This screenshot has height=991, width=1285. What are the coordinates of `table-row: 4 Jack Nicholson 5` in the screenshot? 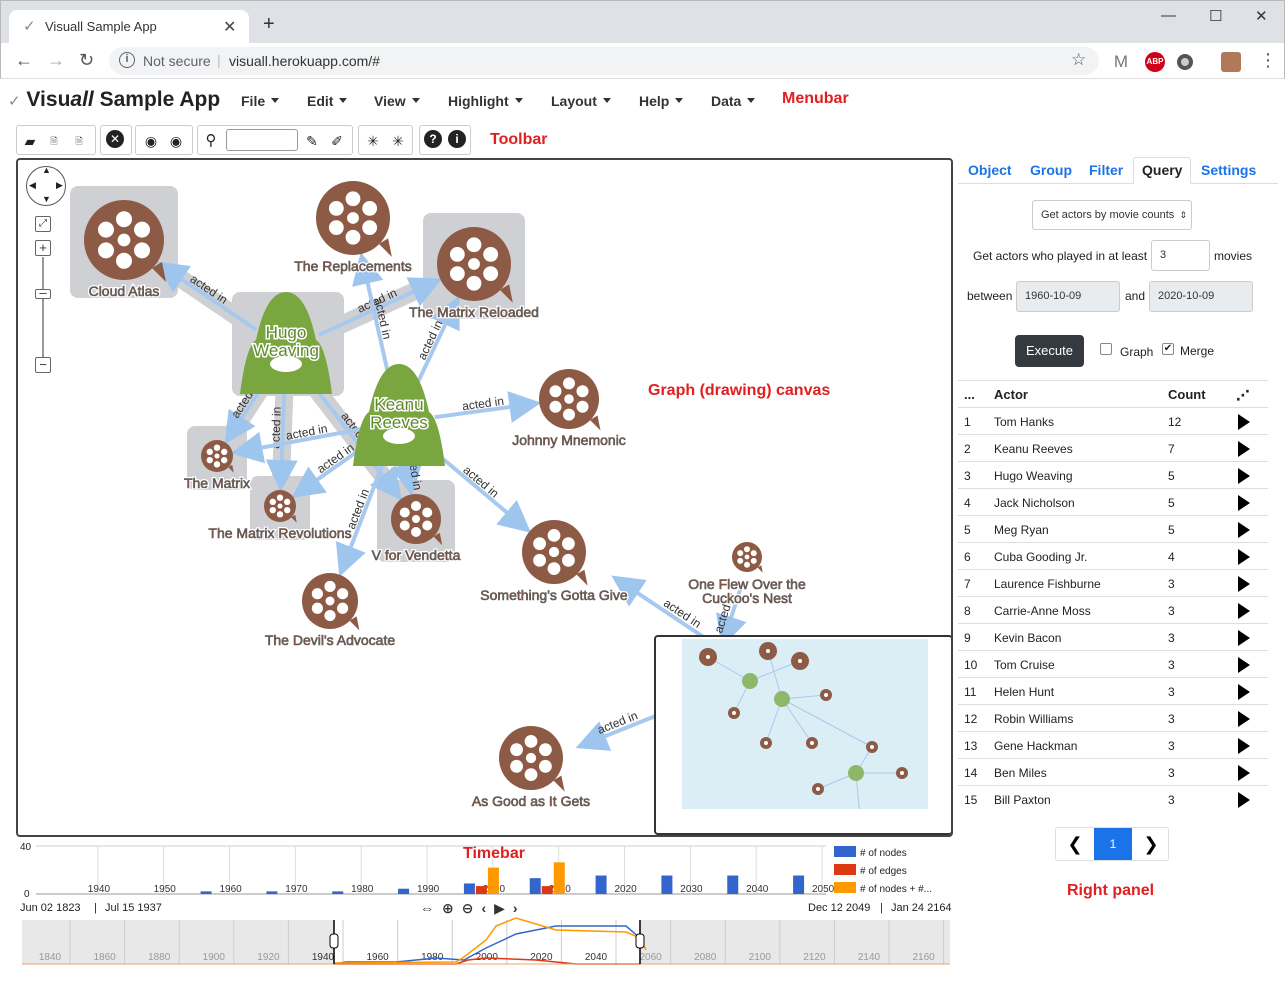 It's located at (1113, 501).